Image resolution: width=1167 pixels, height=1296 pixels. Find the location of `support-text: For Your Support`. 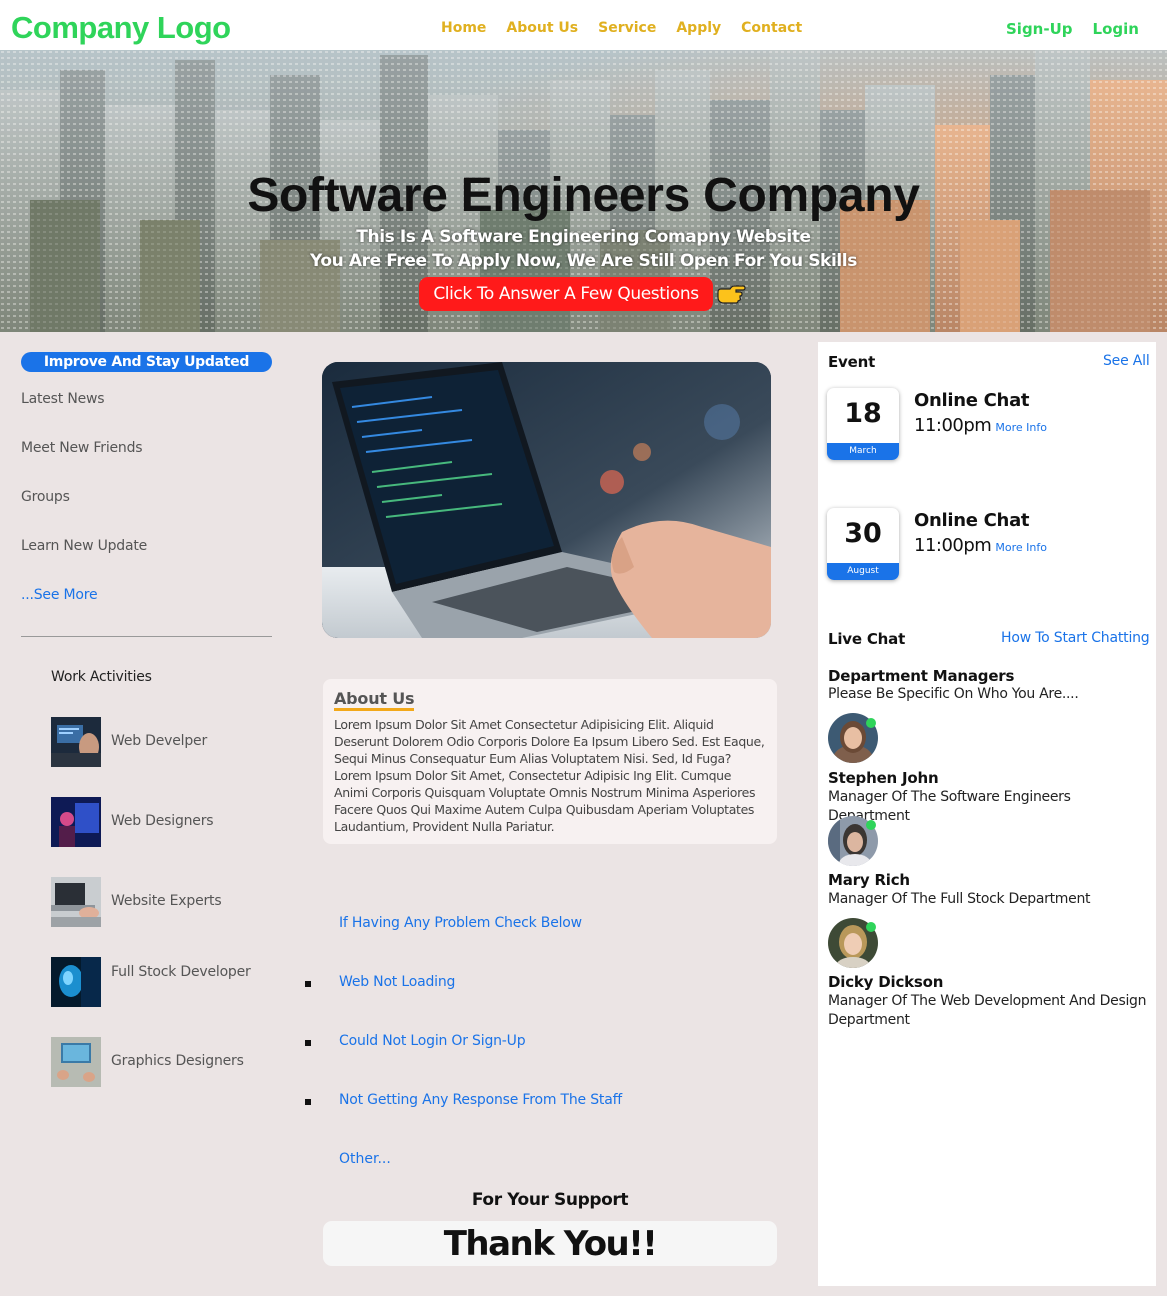

support-text: For Your Support is located at coordinates (550, 1200).